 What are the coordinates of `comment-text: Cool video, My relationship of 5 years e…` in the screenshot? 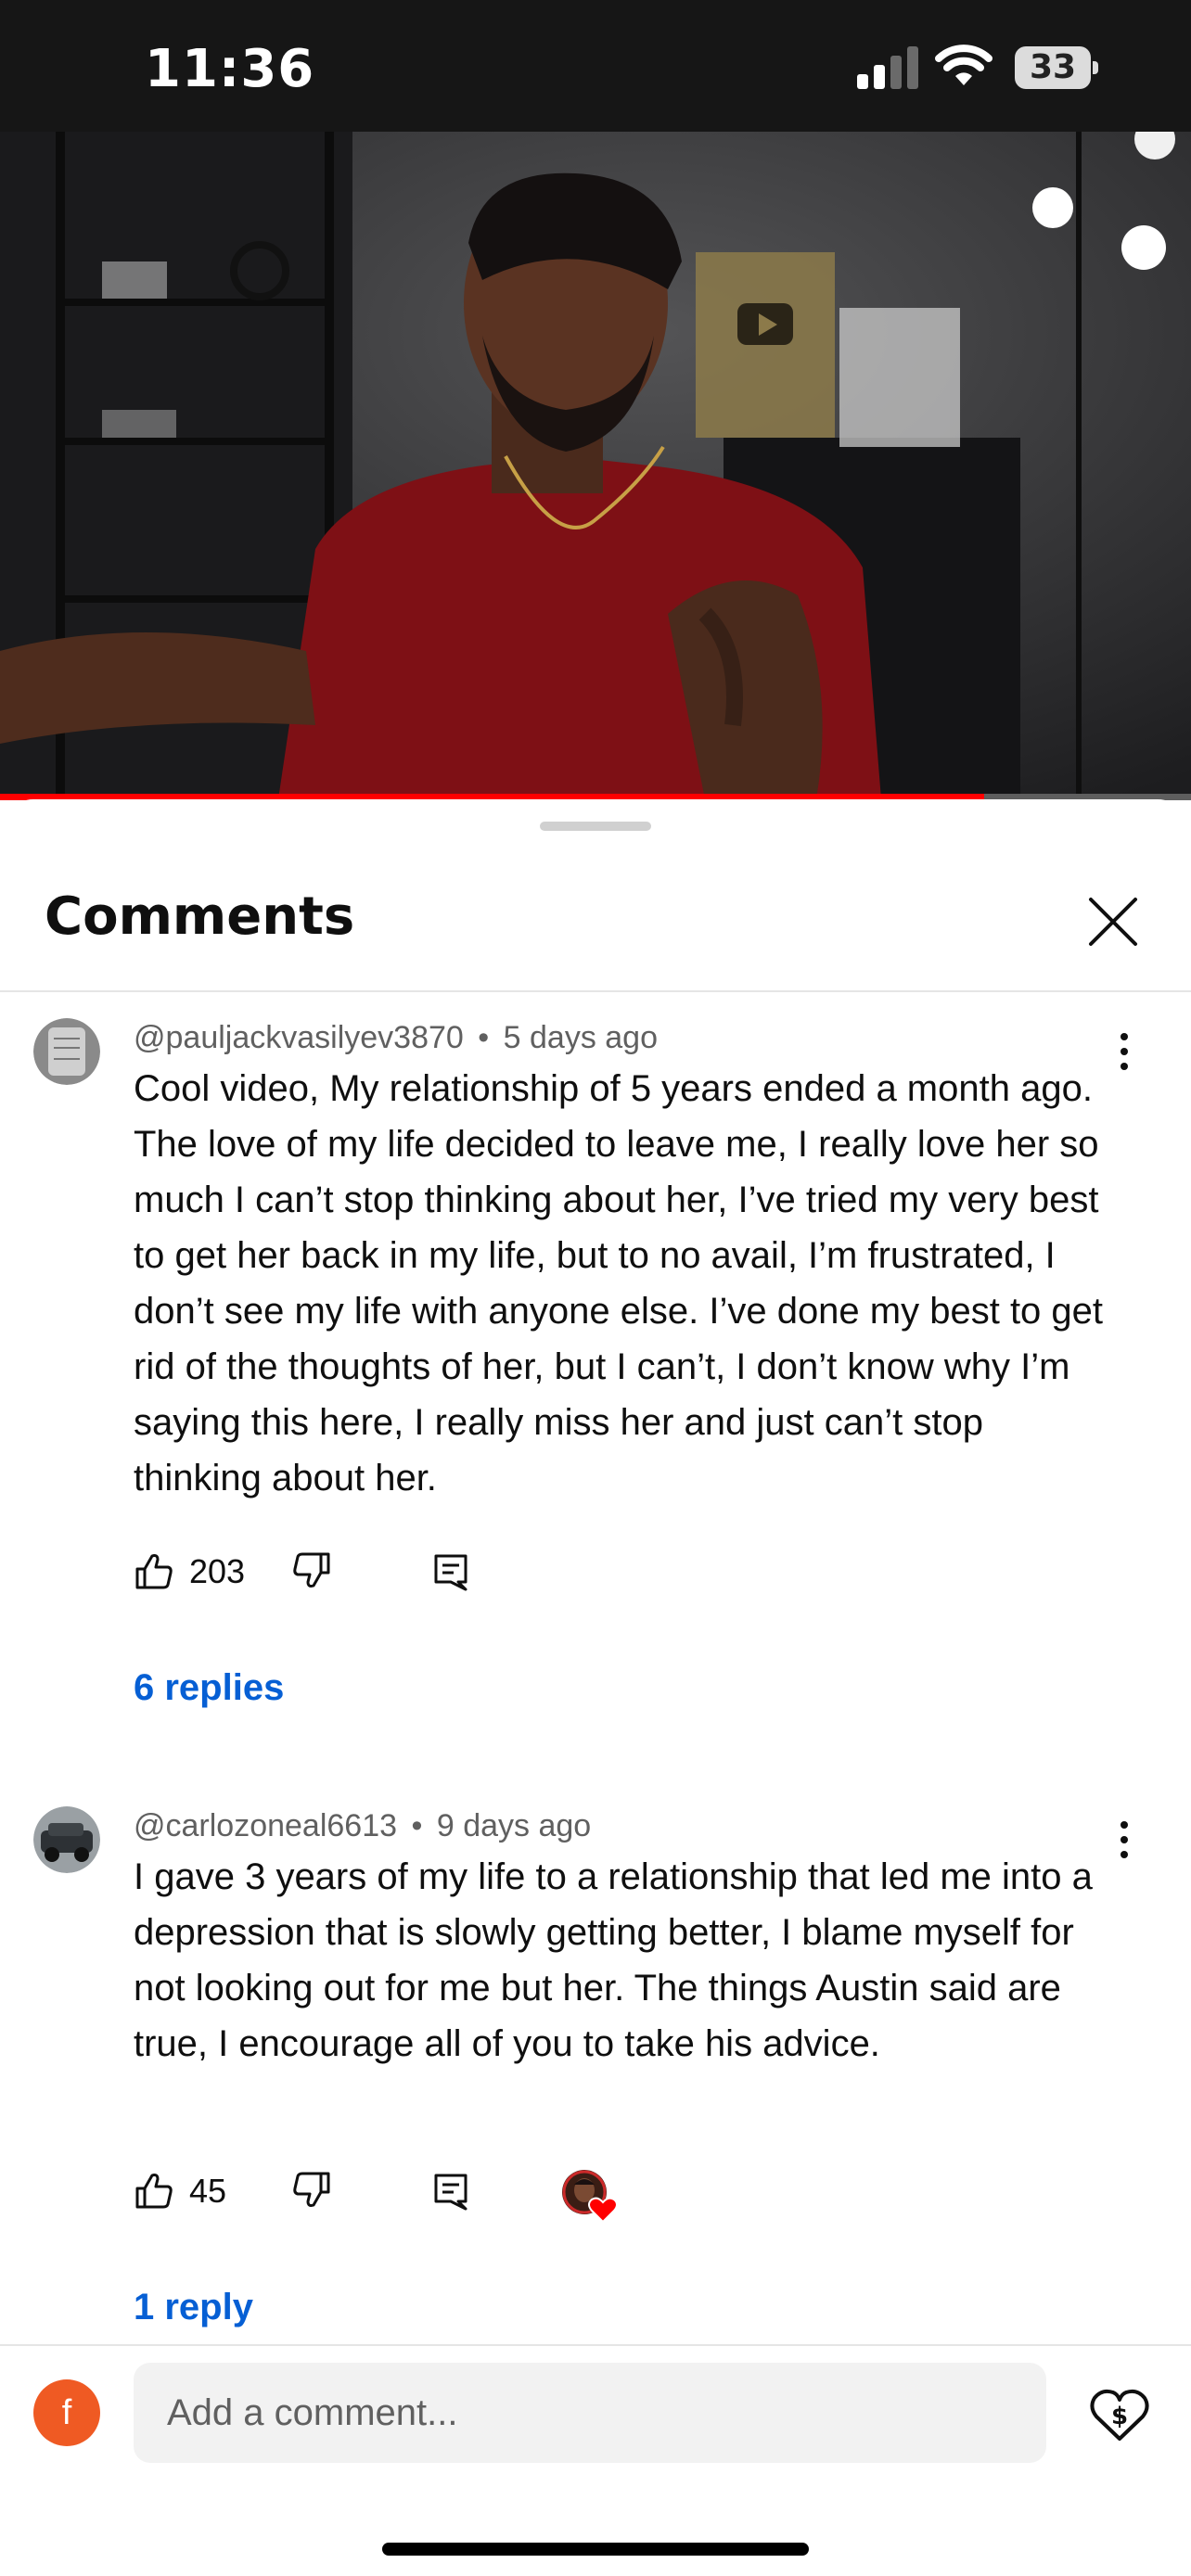 It's located at (619, 1283).